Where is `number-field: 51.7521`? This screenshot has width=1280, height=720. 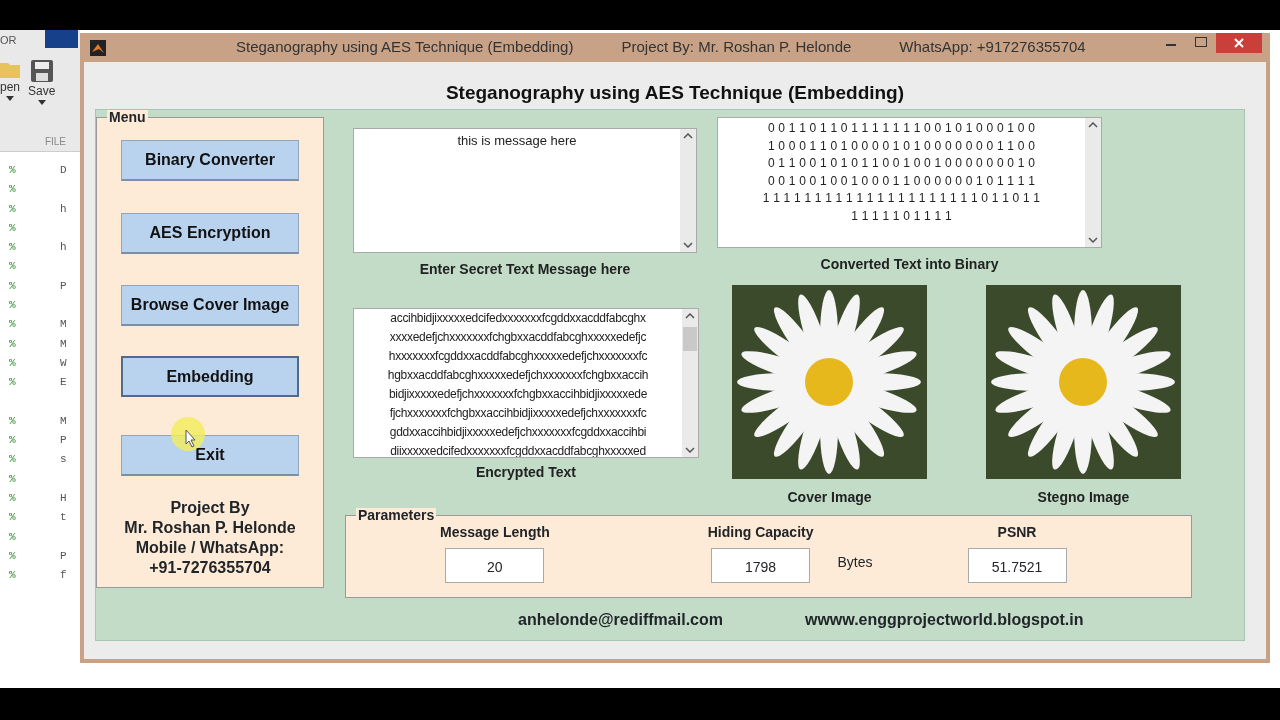
number-field: 51.7521 is located at coordinates (1017, 565).